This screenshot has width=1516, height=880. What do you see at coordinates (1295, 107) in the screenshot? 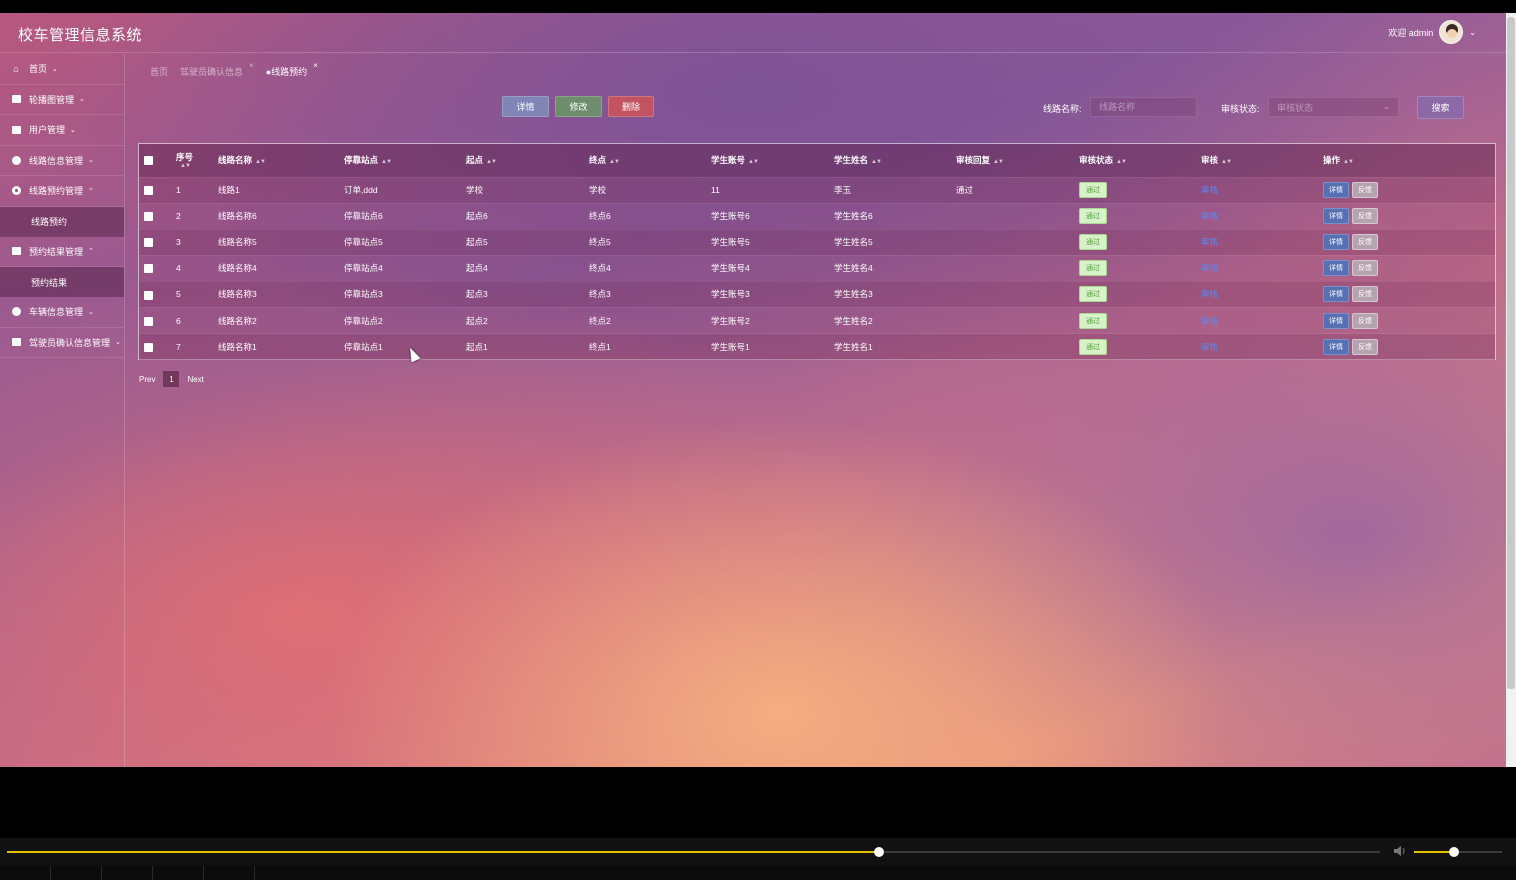
I see `audit-status-placeholder: 审核状态` at bounding box center [1295, 107].